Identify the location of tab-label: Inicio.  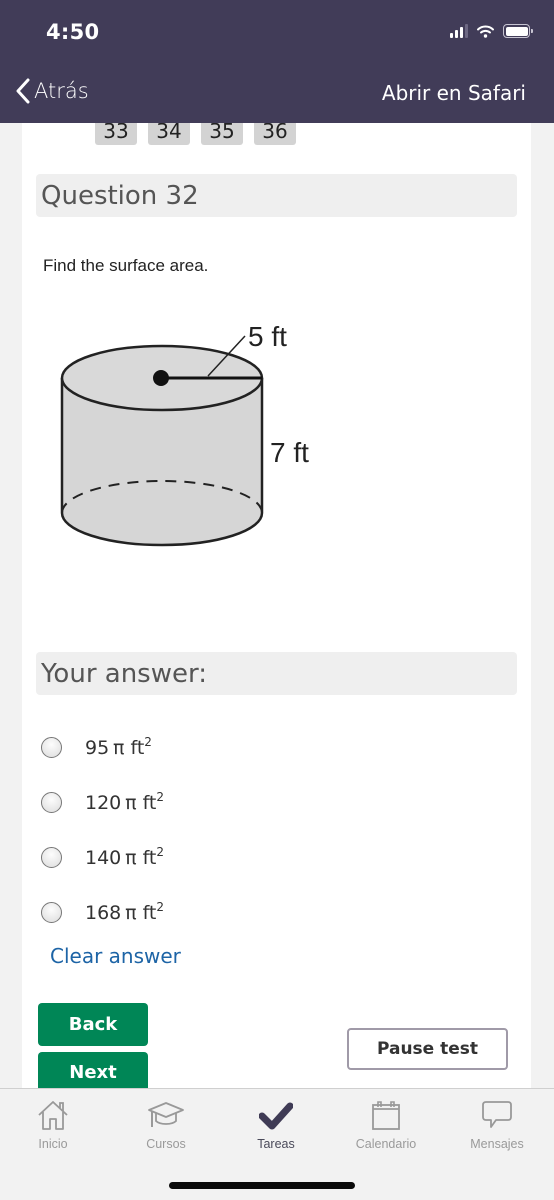
(53, 1144).